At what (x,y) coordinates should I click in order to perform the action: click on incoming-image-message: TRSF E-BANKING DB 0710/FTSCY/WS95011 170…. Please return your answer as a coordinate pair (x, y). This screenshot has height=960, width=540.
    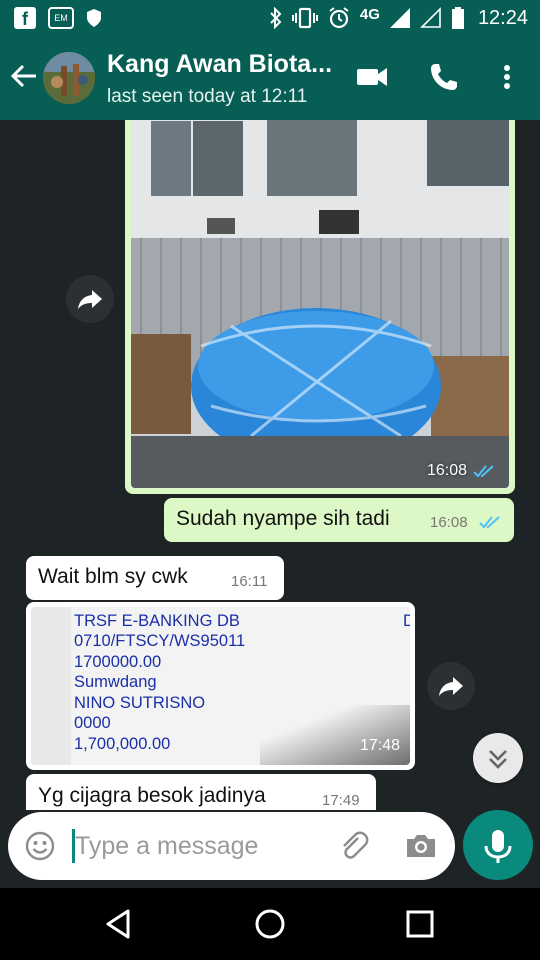
    Looking at the image, I should click on (220, 686).